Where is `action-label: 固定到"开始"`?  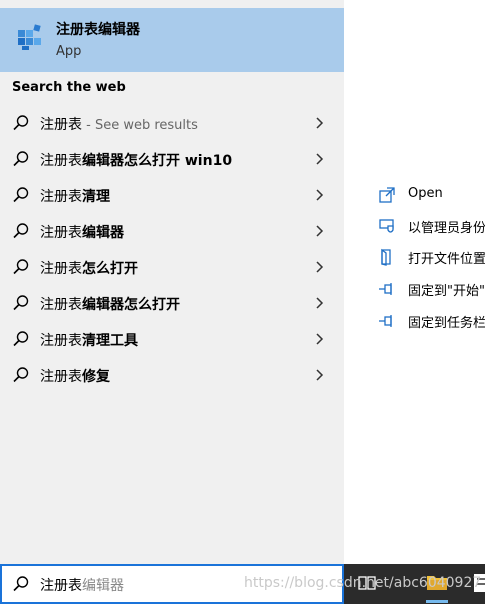
action-label: 固定到"开始" is located at coordinates (446, 291).